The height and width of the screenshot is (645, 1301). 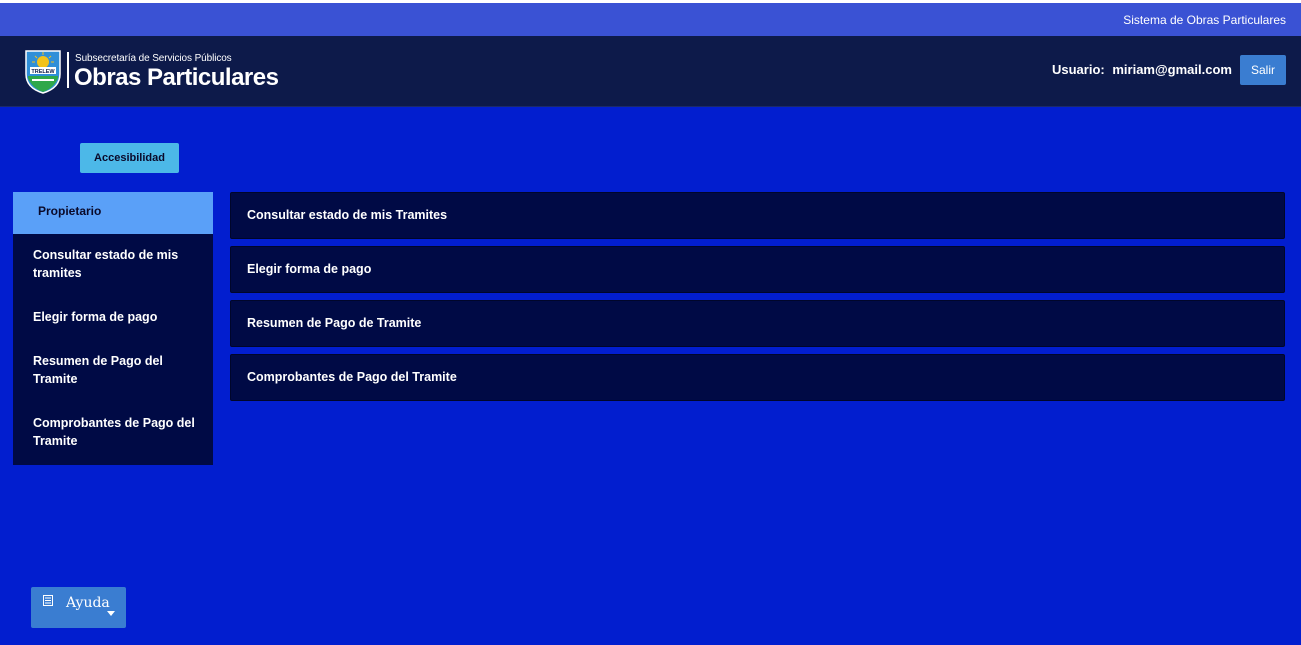 I want to click on sidebar-item-resumen-pago: Resumen de Pago del Tramite, so click(x=115, y=370).